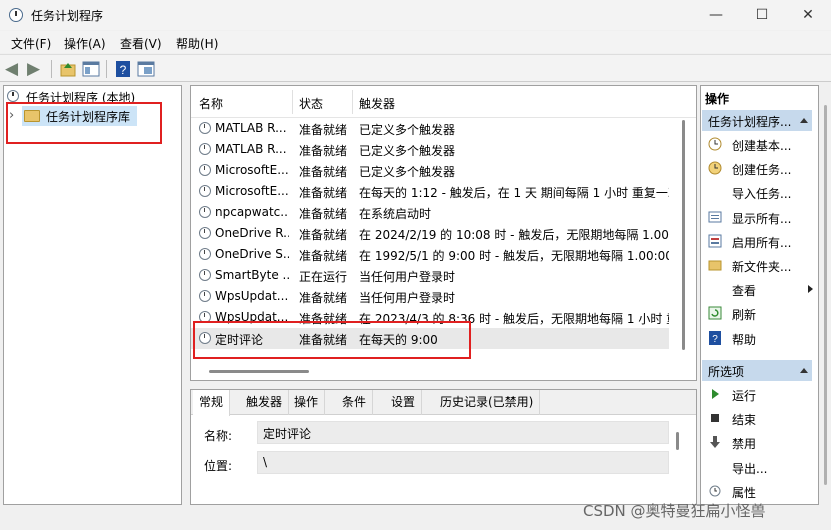 The image size is (831, 530). Describe the element at coordinates (404, 402) in the screenshot. I see `tab-settings: 设置` at that location.